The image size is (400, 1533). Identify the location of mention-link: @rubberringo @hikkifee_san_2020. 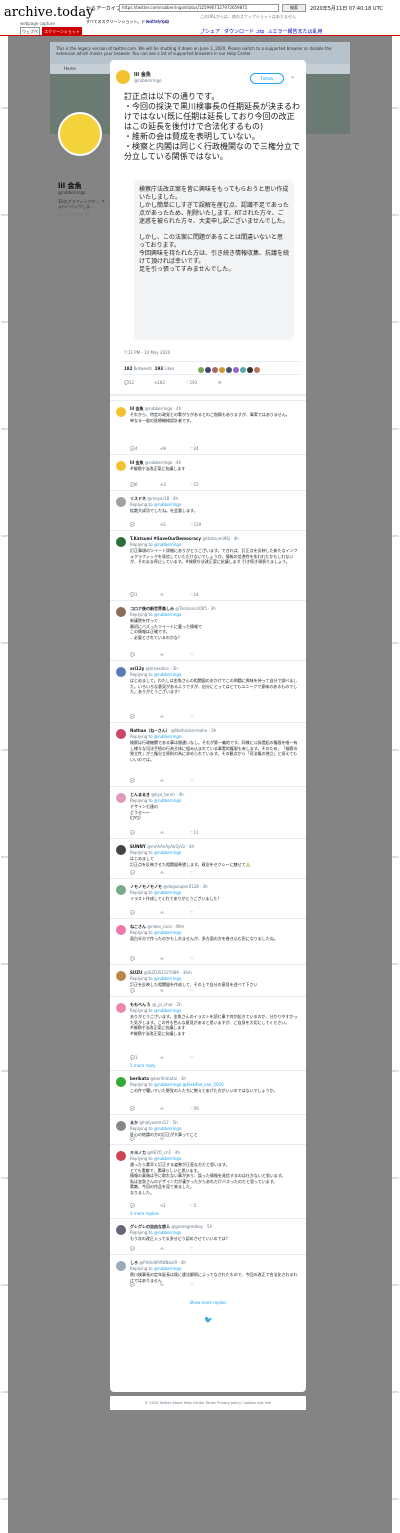
(189, 1084).